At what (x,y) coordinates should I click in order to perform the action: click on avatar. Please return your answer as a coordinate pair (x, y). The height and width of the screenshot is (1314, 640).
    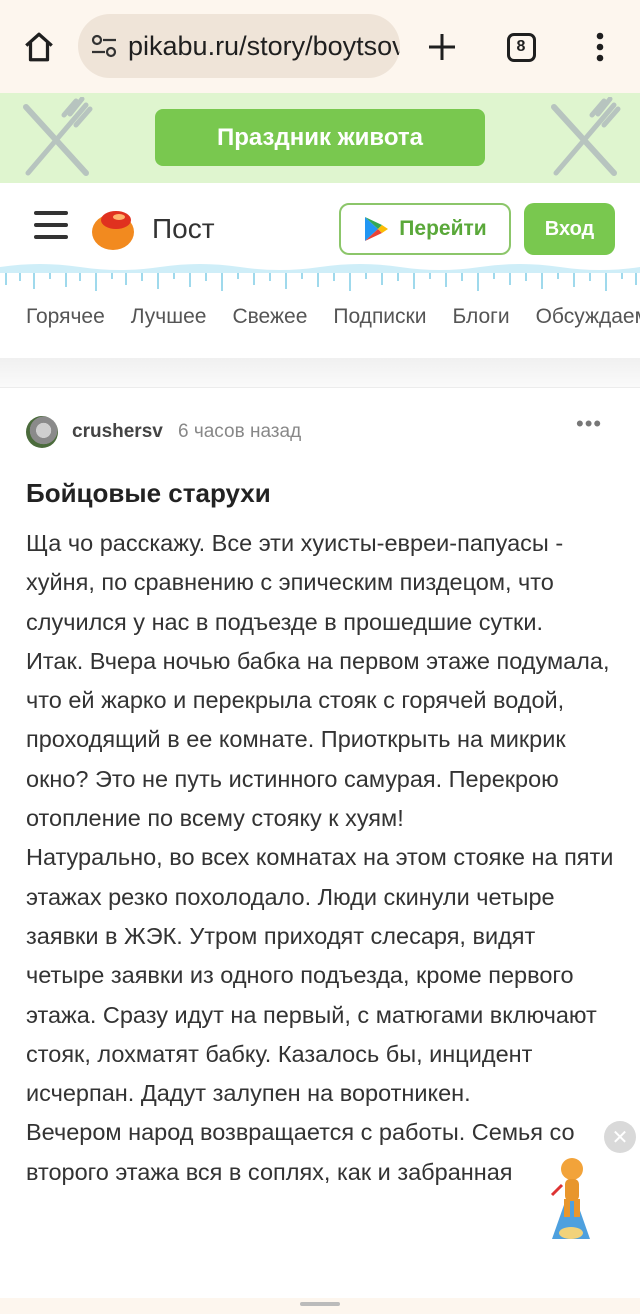
    Looking at the image, I should click on (42, 432).